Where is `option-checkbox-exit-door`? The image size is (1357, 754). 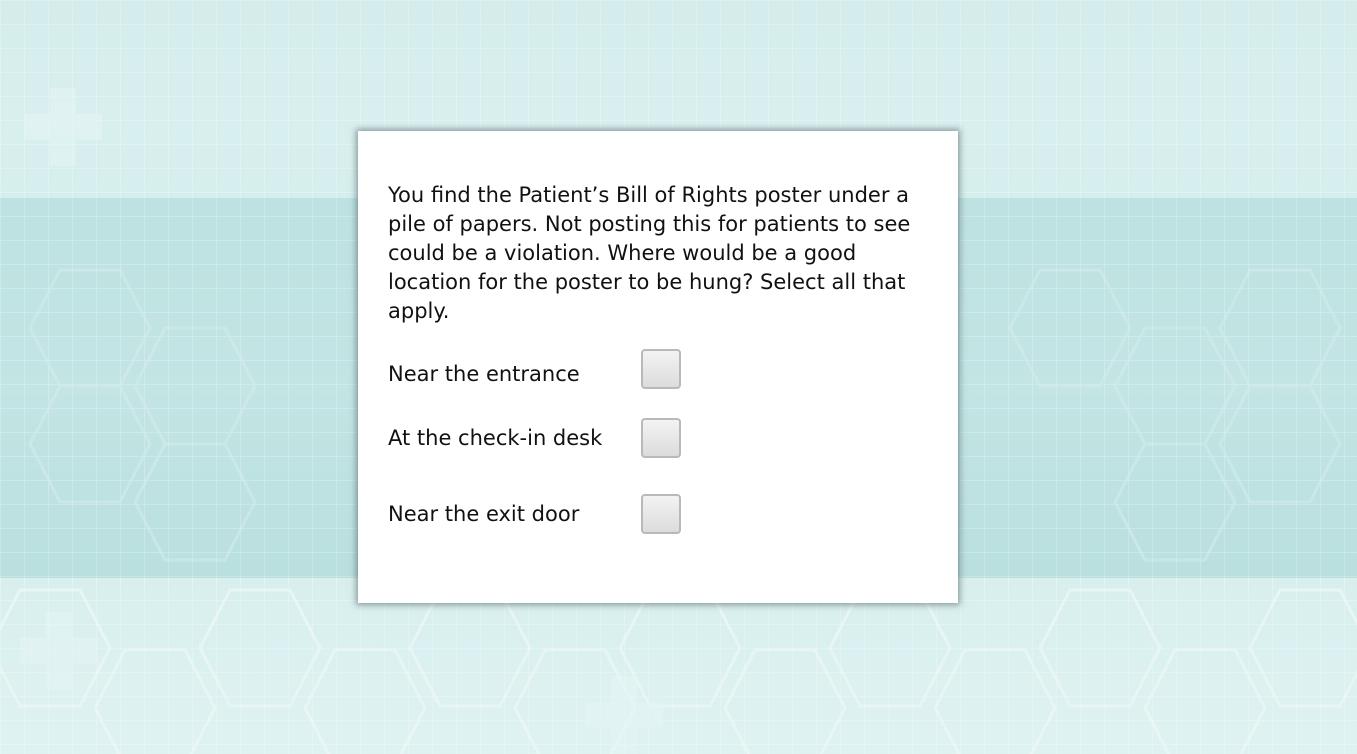
option-checkbox-exit-door is located at coordinates (661, 514).